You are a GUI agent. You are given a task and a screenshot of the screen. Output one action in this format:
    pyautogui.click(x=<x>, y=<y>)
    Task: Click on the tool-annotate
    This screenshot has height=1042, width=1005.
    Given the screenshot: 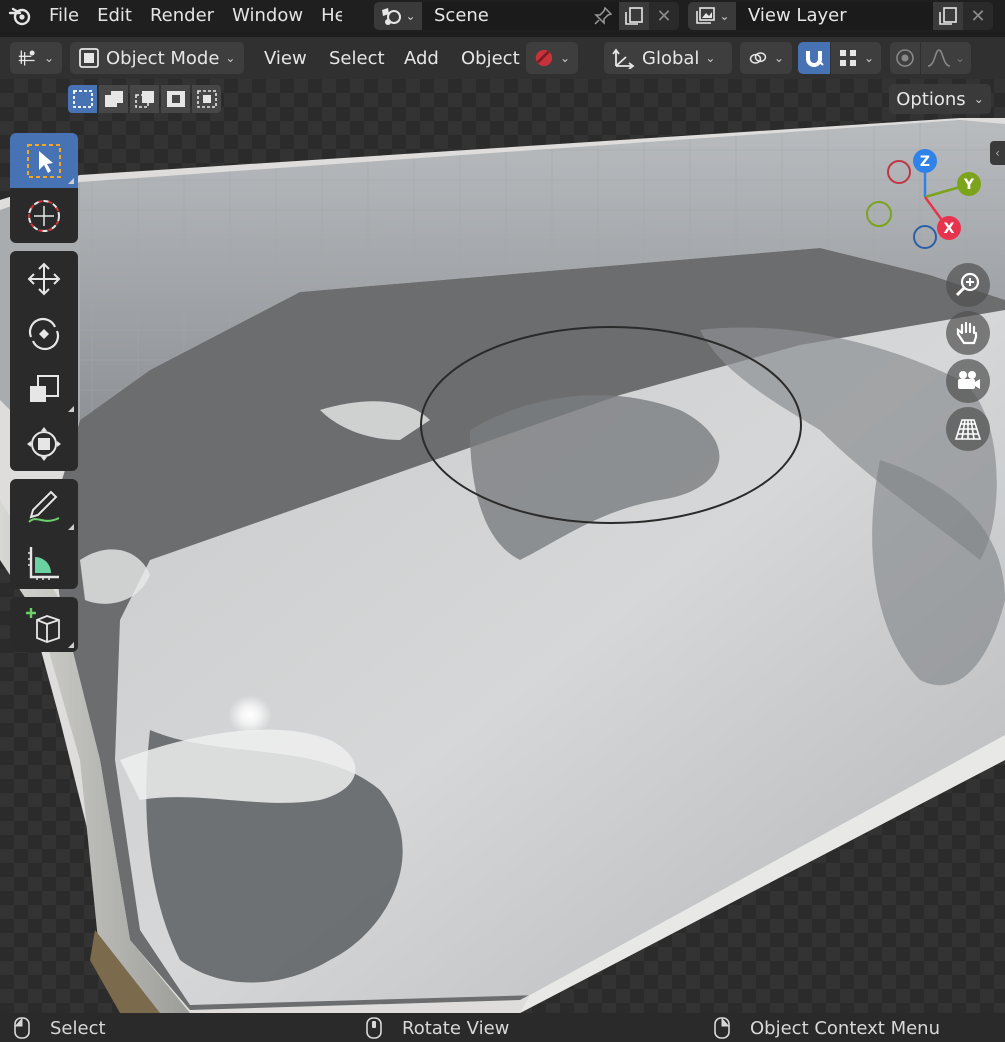 What is the action you would take?
    pyautogui.click(x=44, y=506)
    